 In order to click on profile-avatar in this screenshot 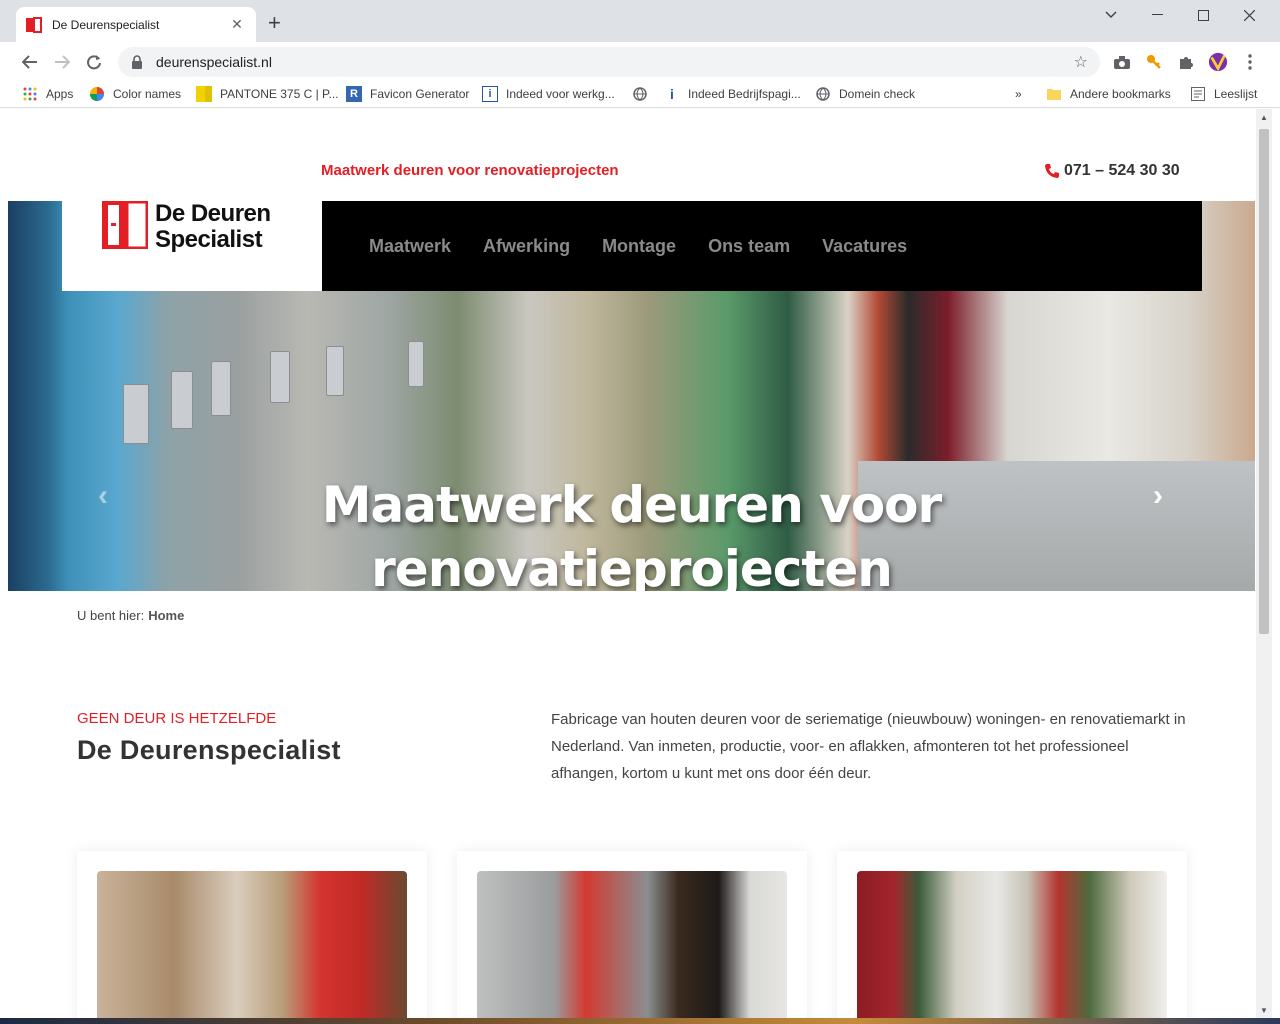, I will do `click(1218, 62)`.